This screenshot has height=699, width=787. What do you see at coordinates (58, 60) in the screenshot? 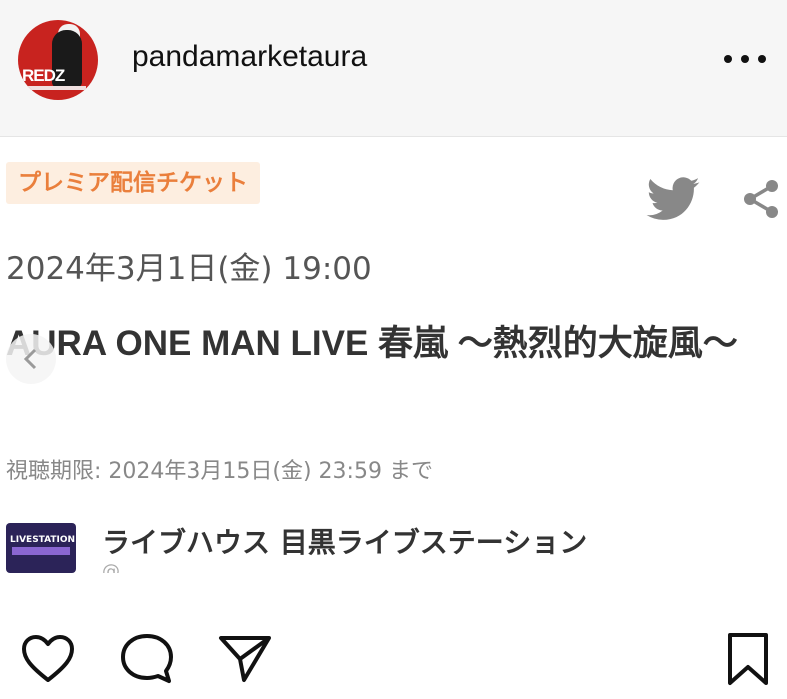
I see `avatar: REDZ` at bounding box center [58, 60].